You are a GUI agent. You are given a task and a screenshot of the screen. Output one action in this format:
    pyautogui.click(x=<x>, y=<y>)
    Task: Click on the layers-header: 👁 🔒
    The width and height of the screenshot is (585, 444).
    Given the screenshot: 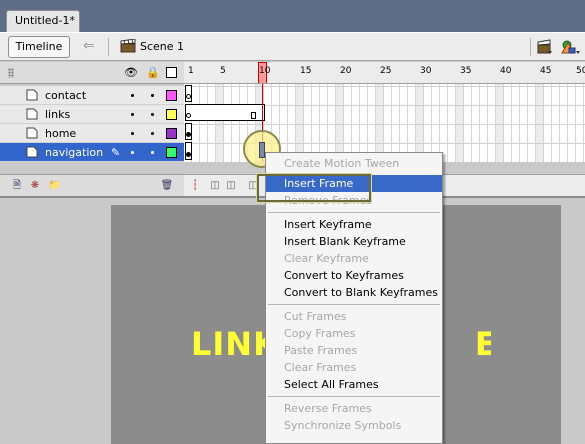 What is the action you would take?
    pyautogui.click(x=92, y=73)
    